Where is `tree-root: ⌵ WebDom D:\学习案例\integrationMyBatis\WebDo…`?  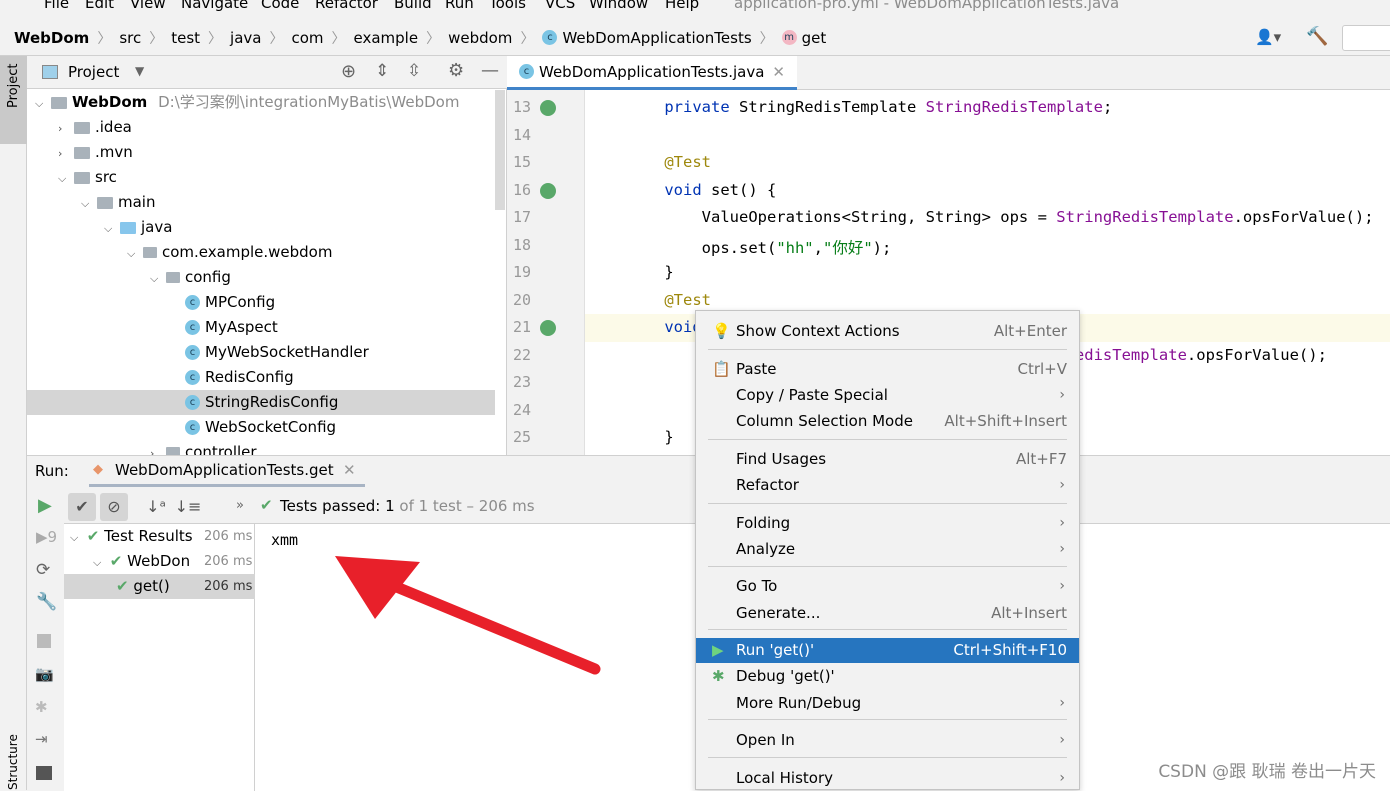
tree-root: ⌵ WebDom D:\学习案例\integrationMyBatis\WebDo… is located at coordinates (261, 102).